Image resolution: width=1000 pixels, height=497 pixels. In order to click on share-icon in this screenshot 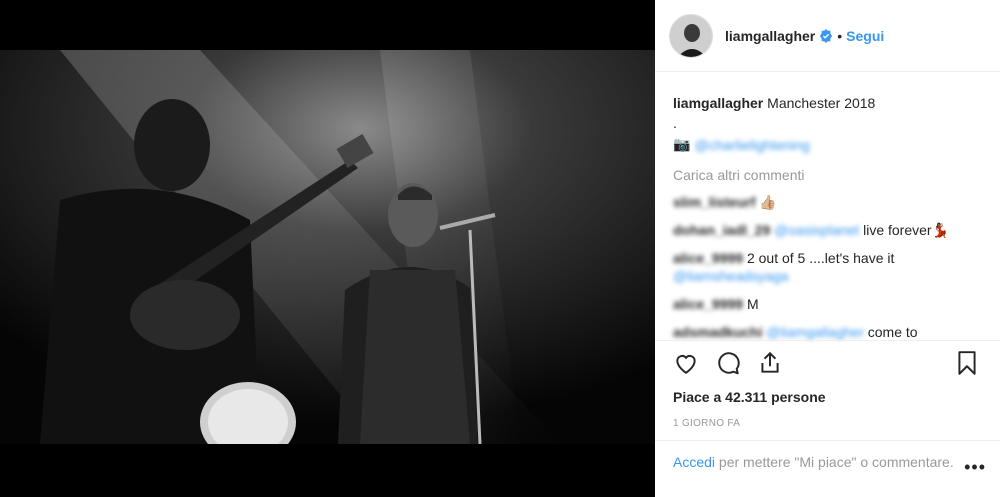, I will do `click(770, 362)`.